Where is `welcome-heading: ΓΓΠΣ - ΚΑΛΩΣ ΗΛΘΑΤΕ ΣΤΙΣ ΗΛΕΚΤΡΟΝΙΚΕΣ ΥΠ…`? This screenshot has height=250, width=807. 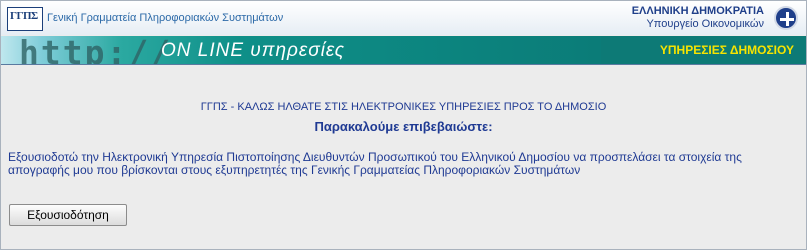
welcome-heading: ΓΓΠΣ - ΚΑΛΩΣ ΗΛΘΑΤΕ ΣΤΙΣ ΗΛΕΚΤΡΟΝΙΚΕΣ ΥΠ… is located at coordinates (403, 107).